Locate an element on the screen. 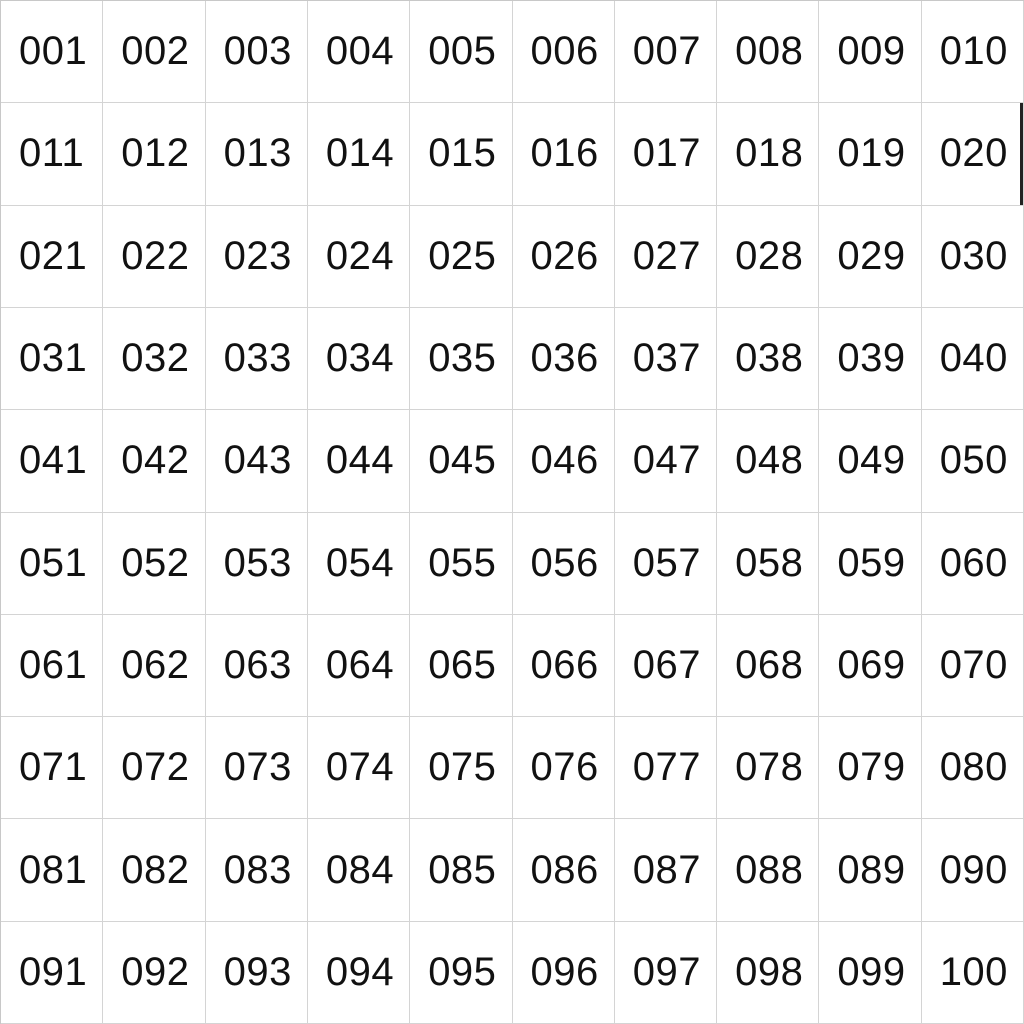 The height and width of the screenshot is (1024, 1024). grid-cell: 038 is located at coordinates (768, 359).